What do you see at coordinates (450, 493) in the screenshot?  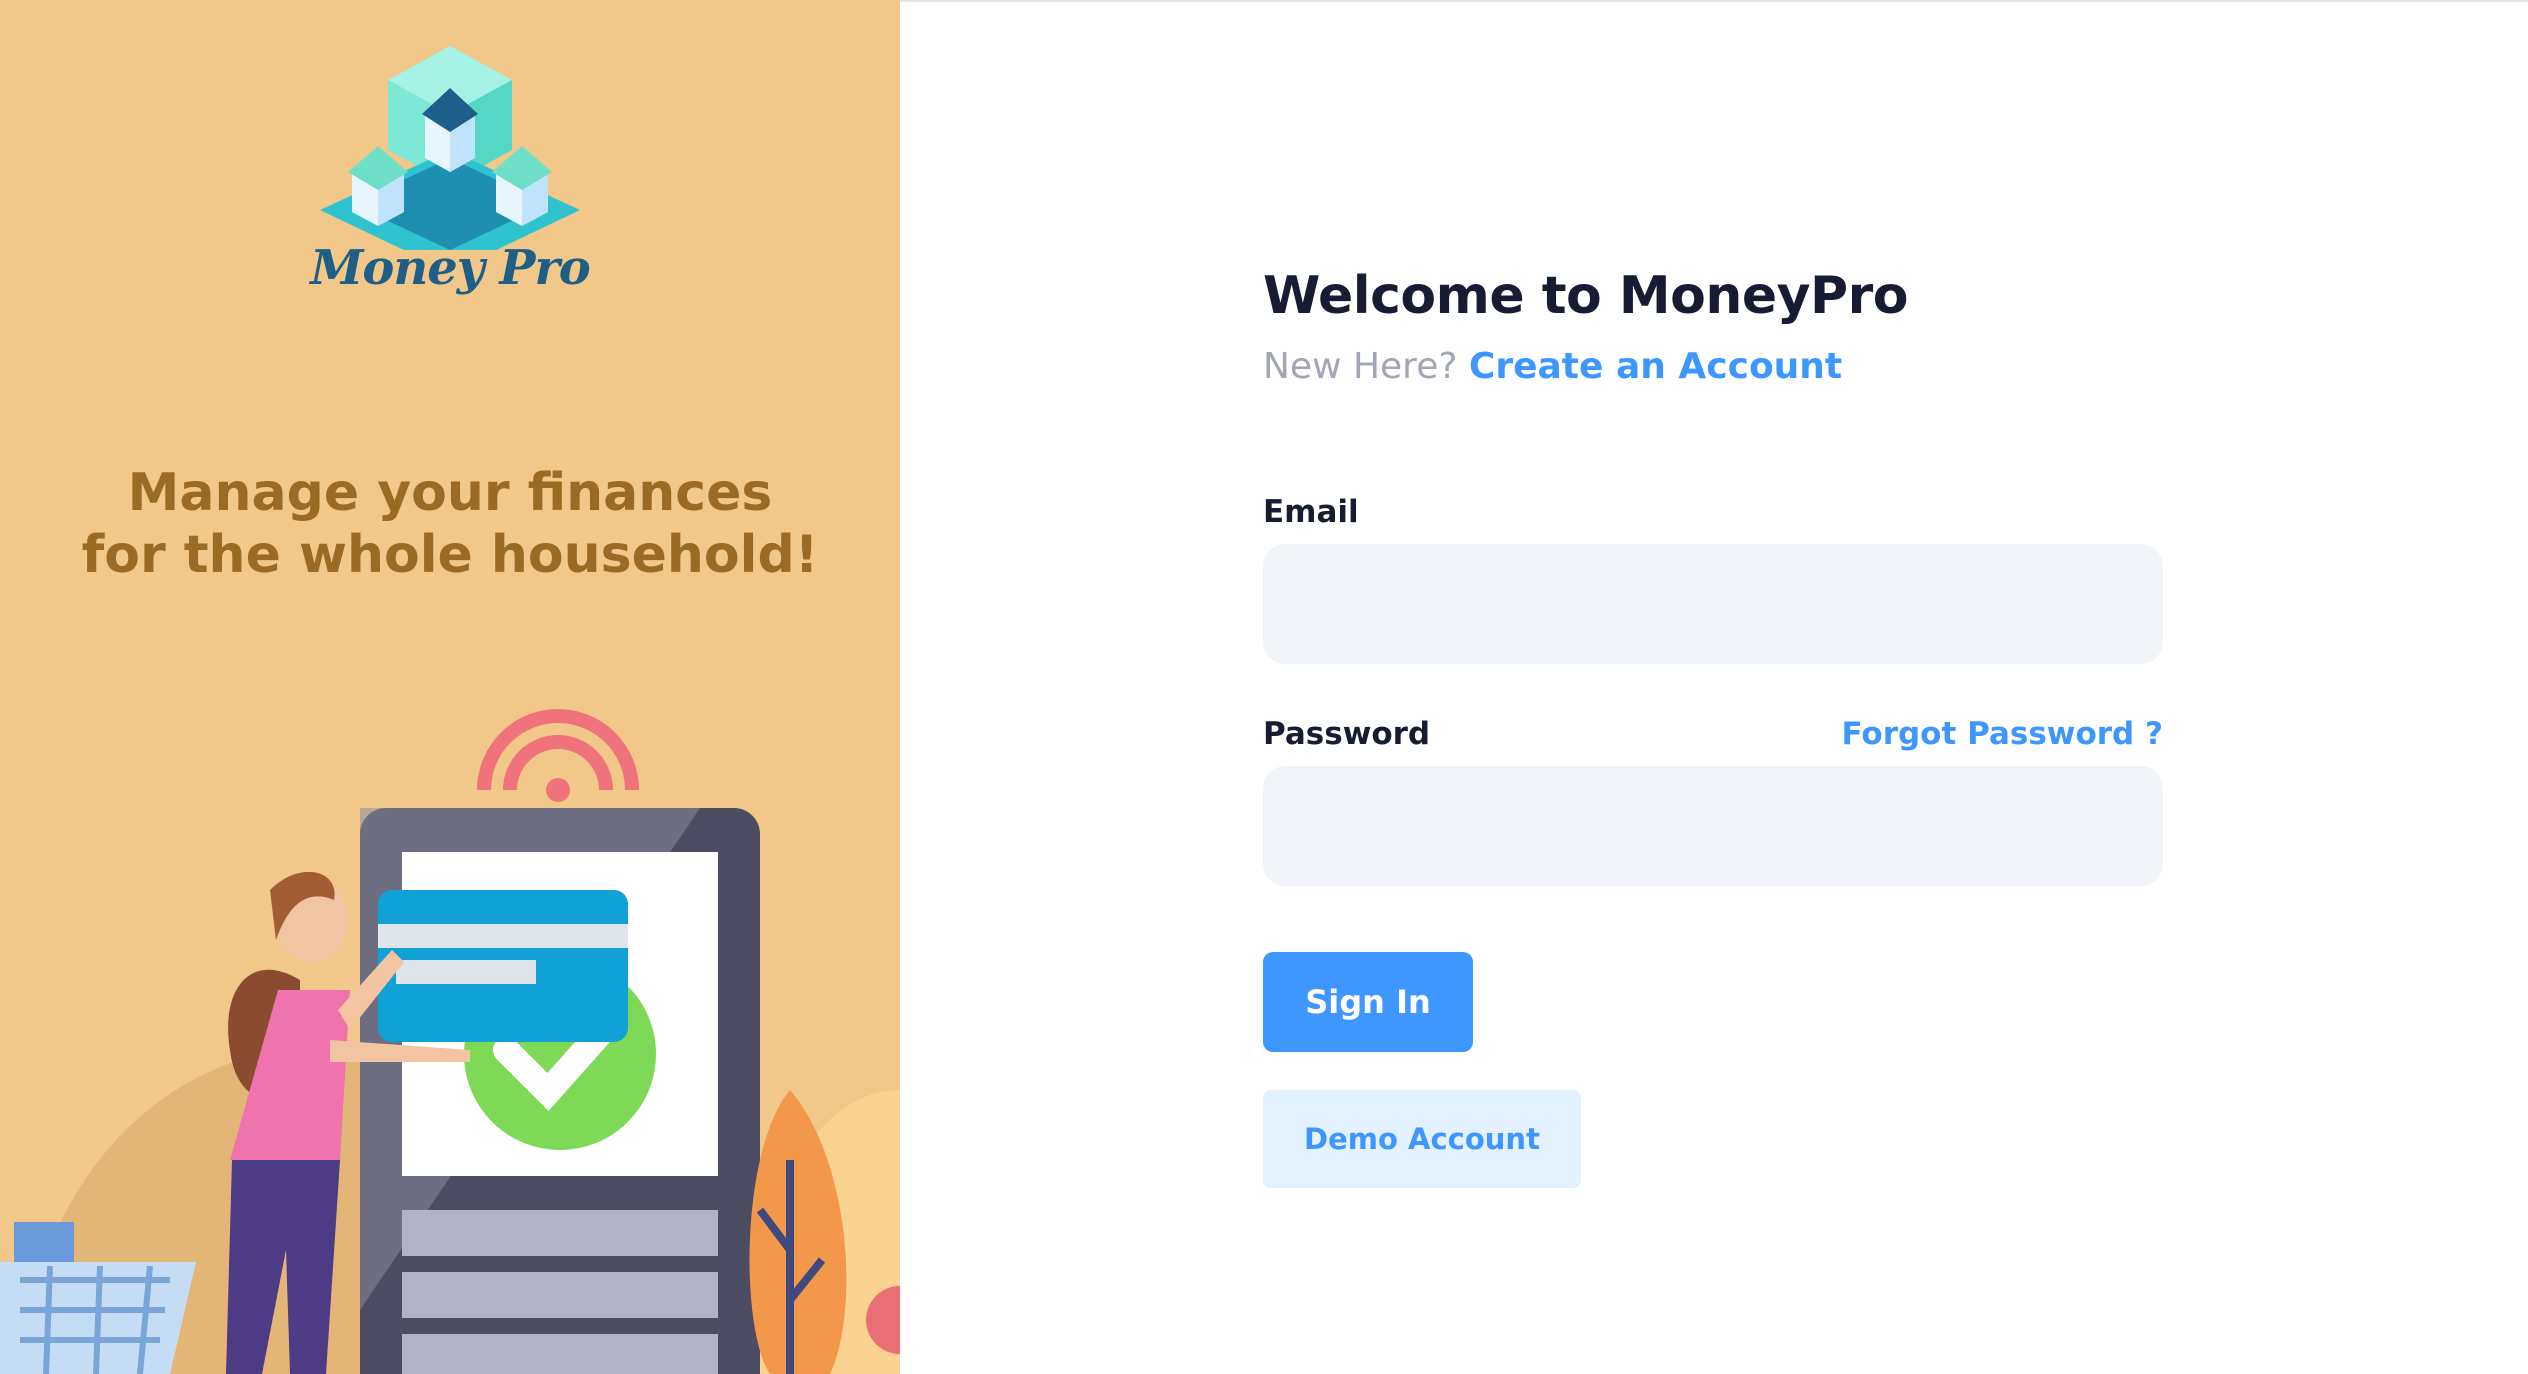 I see `tagline-line-1: Manage your finances` at bounding box center [450, 493].